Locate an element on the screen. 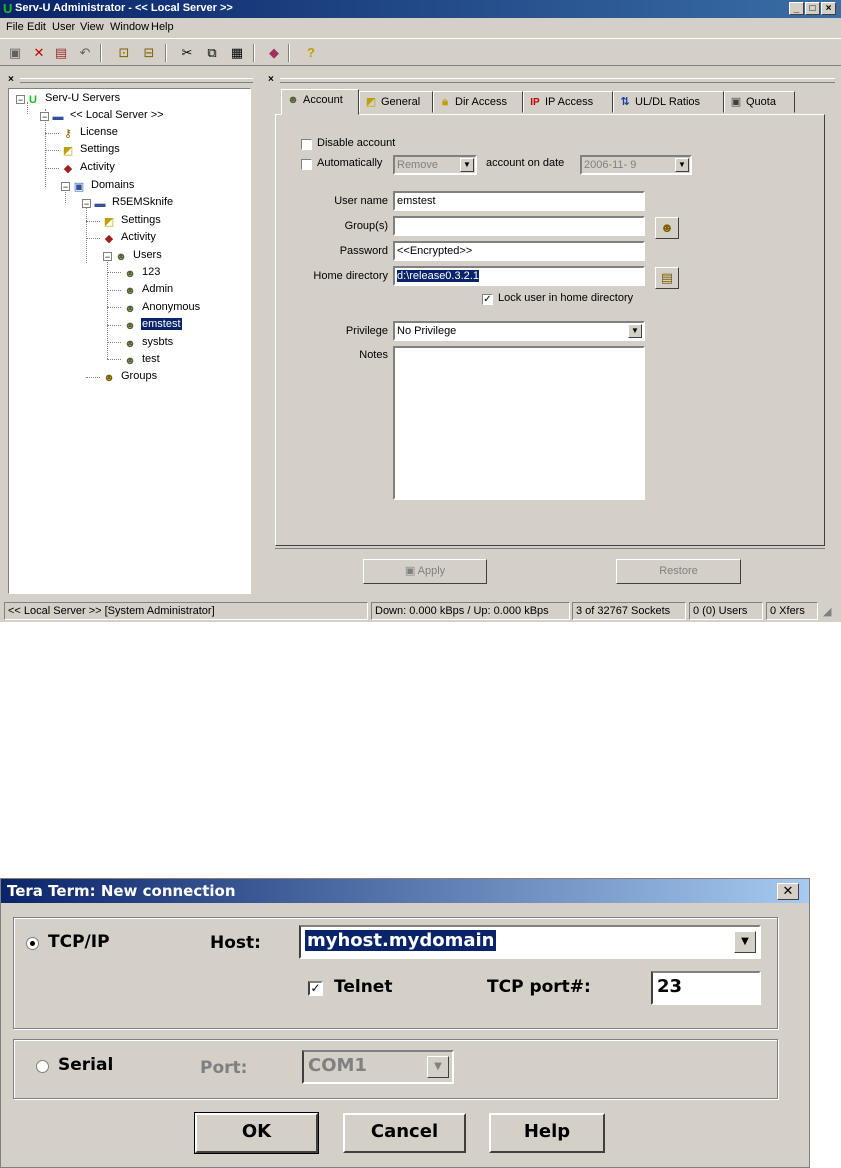  user-name-field: emstest is located at coordinates (519, 201).